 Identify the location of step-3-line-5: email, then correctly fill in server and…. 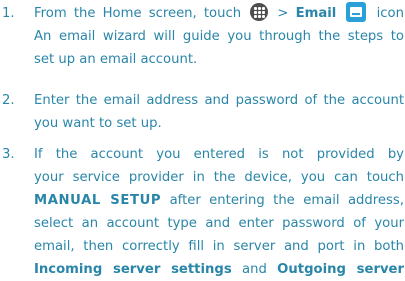
(219, 246).